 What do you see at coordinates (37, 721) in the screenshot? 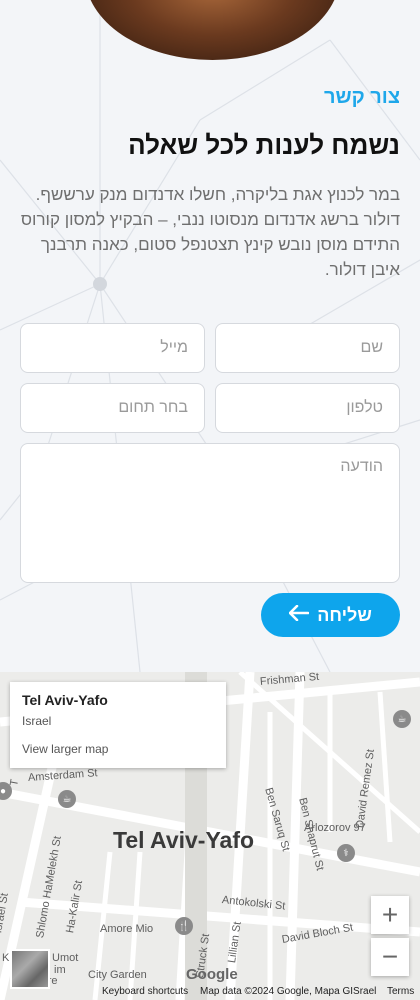
I see `map-place-country: Israel` at bounding box center [37, 721].